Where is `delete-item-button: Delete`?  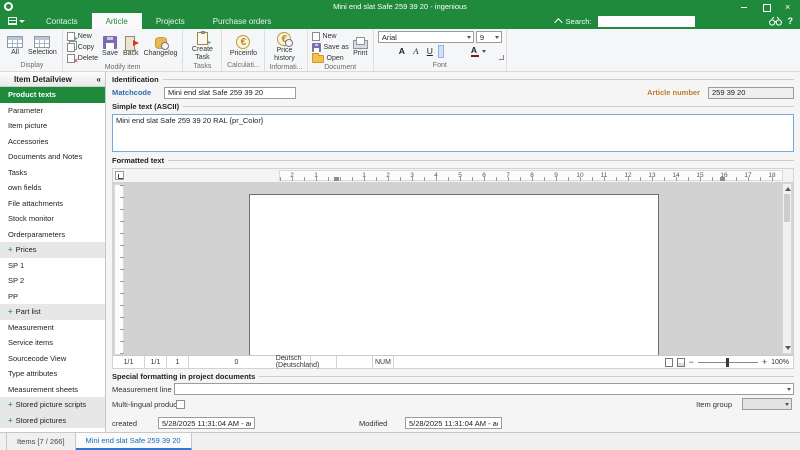
delete-item-button: Delete is located at coordinates (82, 58).